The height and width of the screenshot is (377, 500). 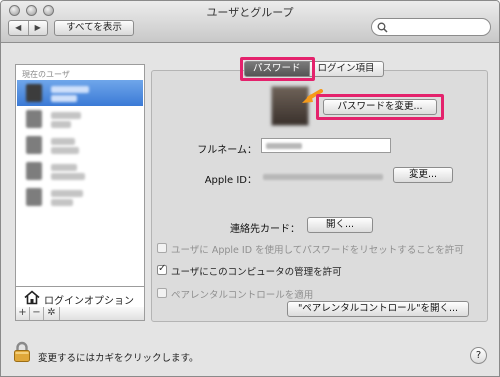 I want to click on gear-icon: ✲, so click(x=52, y=313).